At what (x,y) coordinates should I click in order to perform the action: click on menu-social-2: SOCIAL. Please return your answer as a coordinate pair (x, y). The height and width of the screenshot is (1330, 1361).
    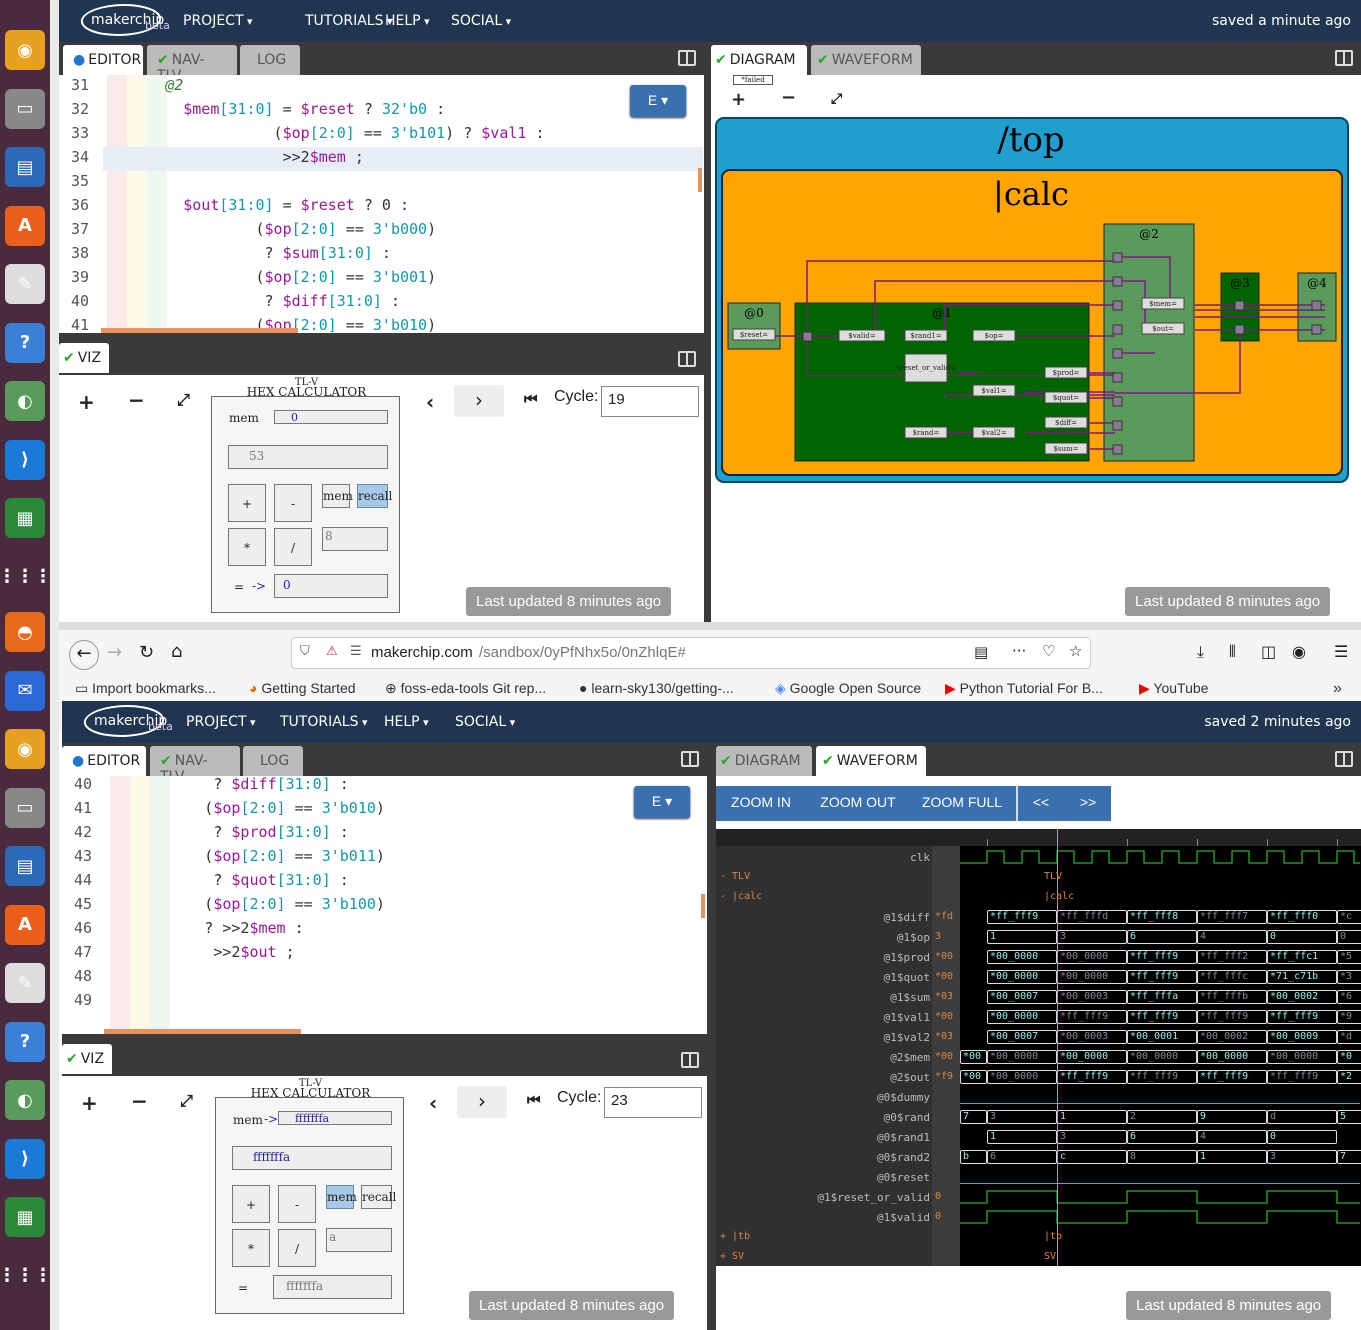
    Looking at the image, I should click on (485, 722).